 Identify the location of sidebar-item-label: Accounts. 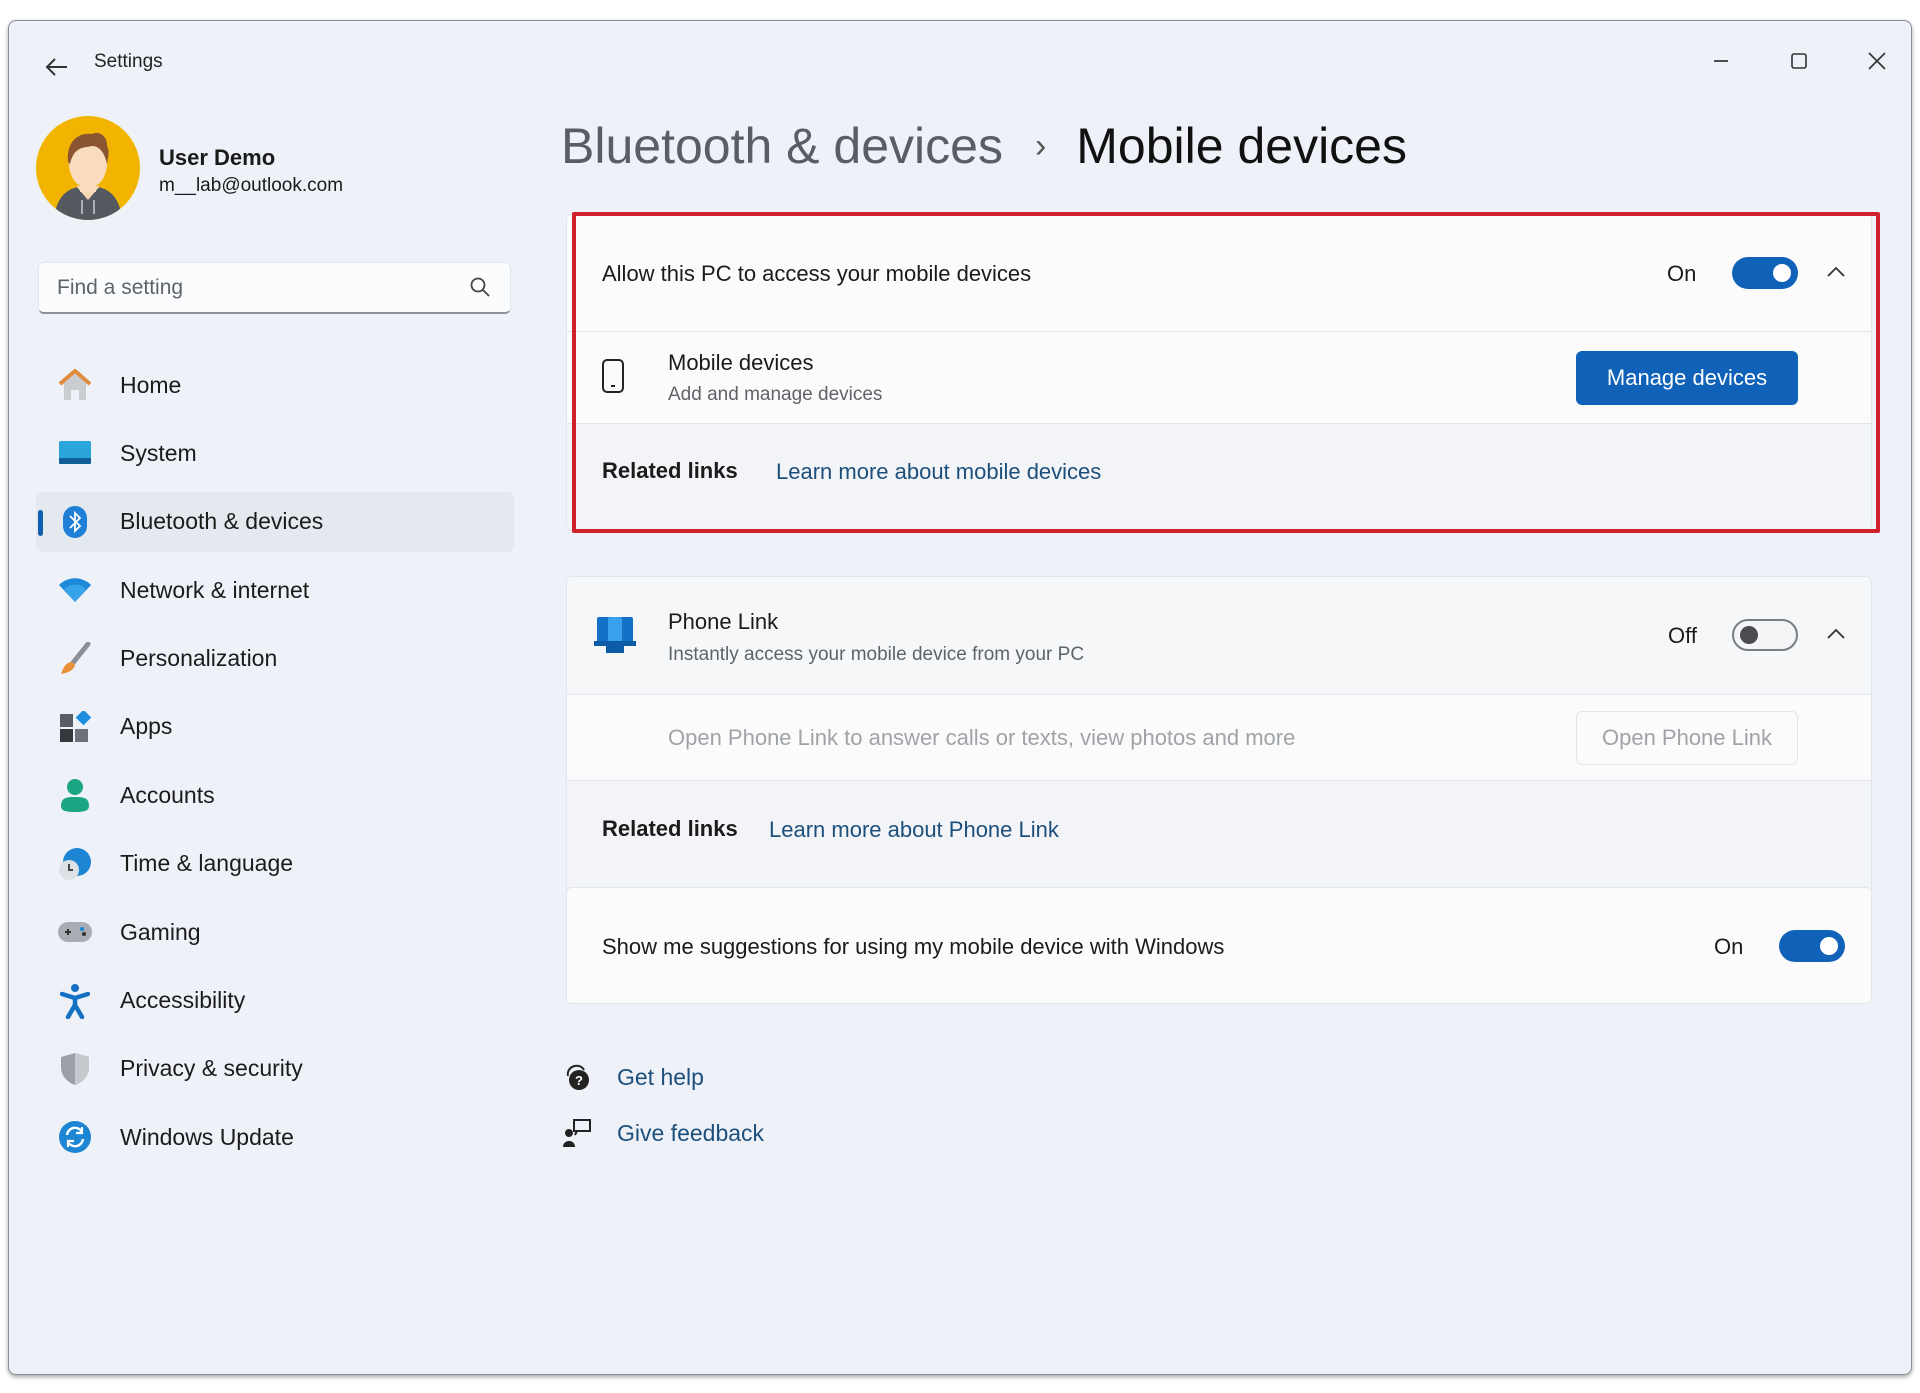
(167, 794).